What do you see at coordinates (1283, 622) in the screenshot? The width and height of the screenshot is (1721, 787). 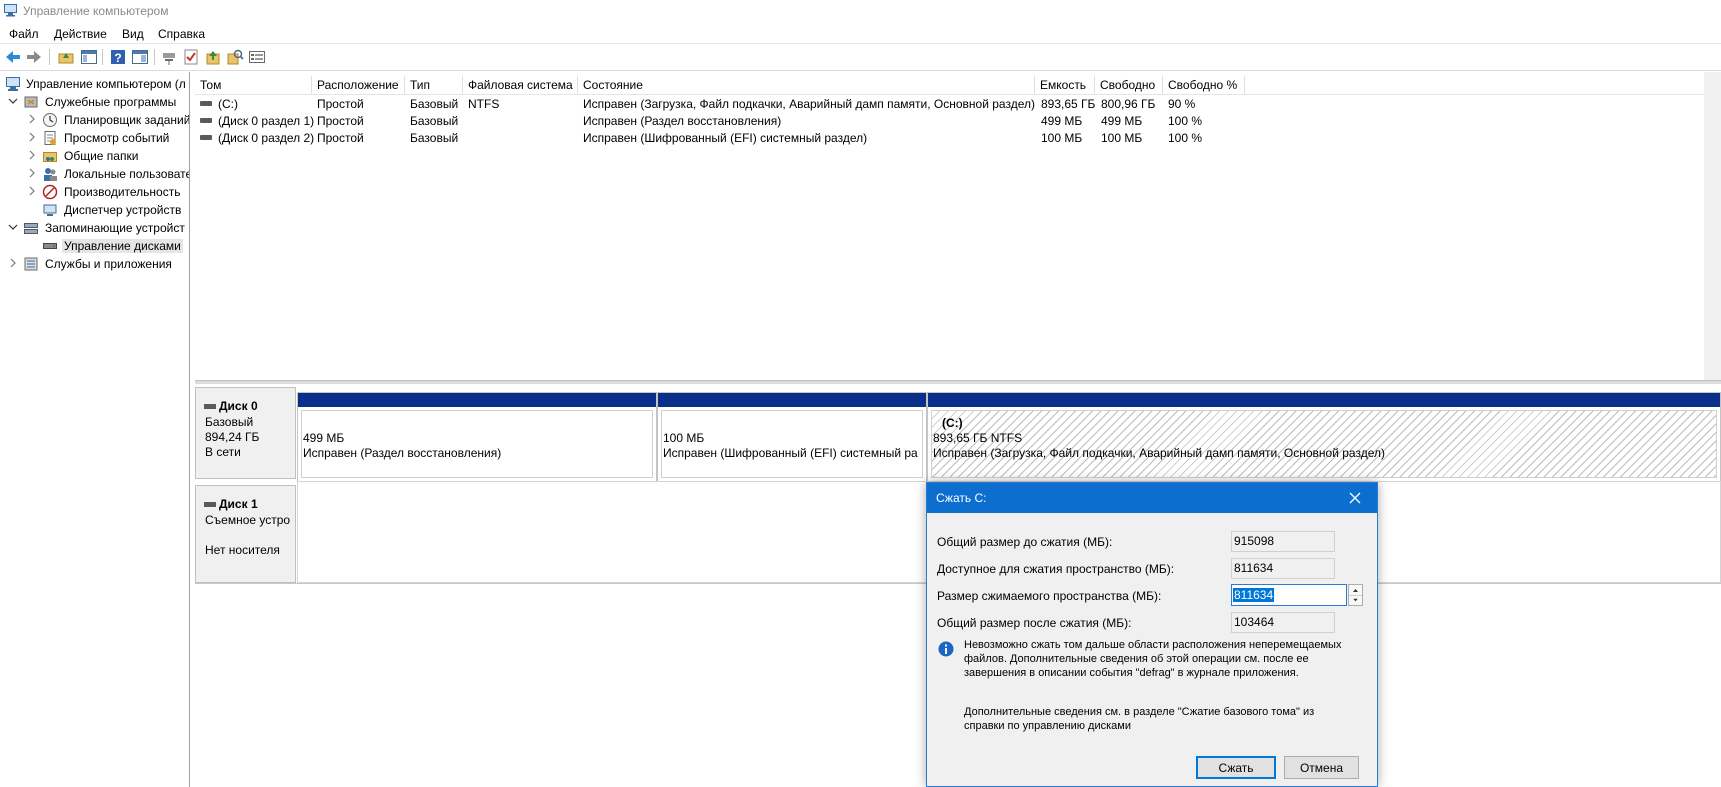 I see `size-after-field: 103464` at bounding box center [1283, 622].